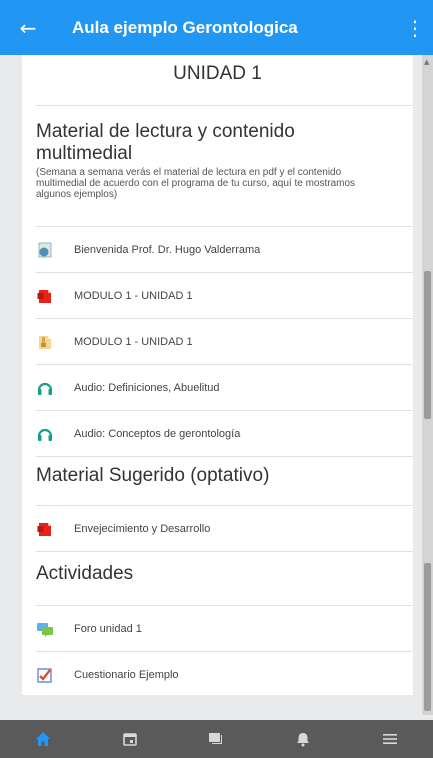 This screenshot has width=433, height=758. What do you see at coordinates (217, 73) in the screenshot?
I see `unit-title: UNIDAD 1` at bounding box center [217, 73].